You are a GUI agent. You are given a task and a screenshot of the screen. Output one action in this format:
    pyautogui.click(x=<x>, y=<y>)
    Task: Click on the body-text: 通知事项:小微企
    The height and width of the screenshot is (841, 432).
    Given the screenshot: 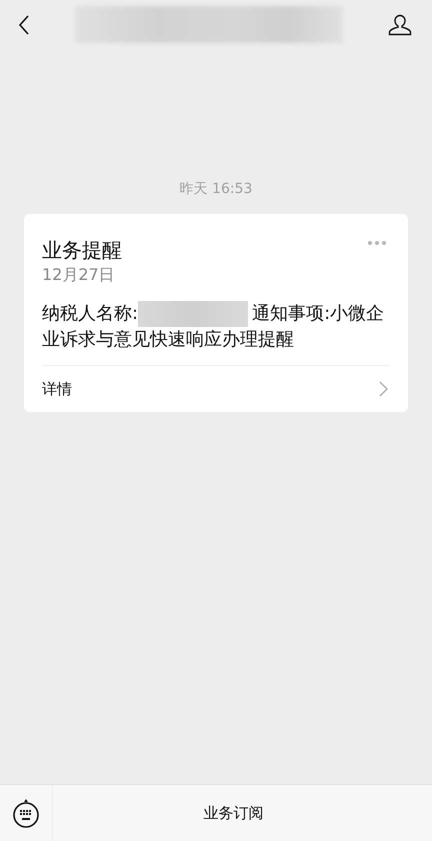 What is the action you would take?
    pyautogui.click(x=318, y=314)
    